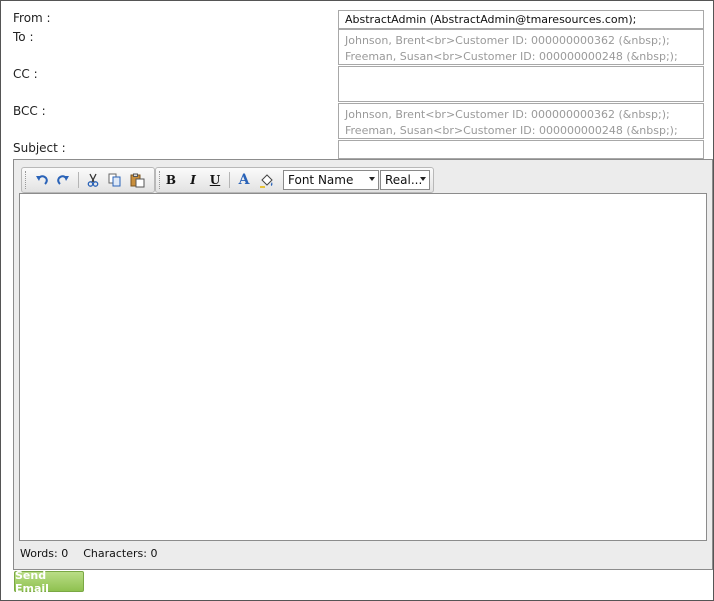 This screenshot has width=714, height=601. I want to click on word-count: Words: 0, so click(44, 553).